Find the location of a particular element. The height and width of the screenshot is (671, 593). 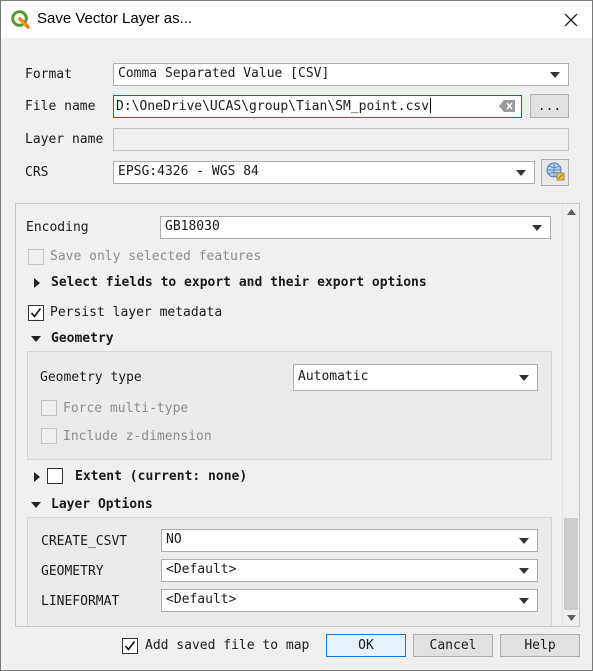

force-multi-checkbox is located at coordinates (49, 408).